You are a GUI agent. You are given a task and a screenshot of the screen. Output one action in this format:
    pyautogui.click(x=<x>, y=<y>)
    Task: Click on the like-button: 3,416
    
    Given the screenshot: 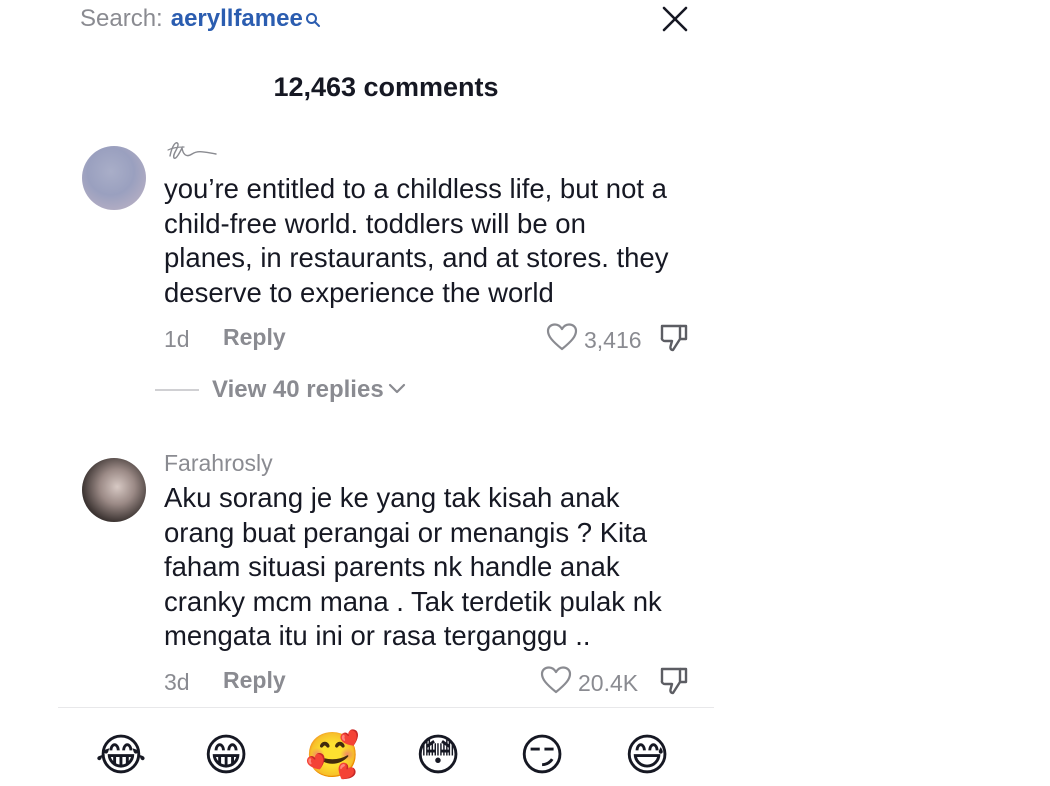 What is the action you would take?
    pyautogui.click(x=594, y=340)
    